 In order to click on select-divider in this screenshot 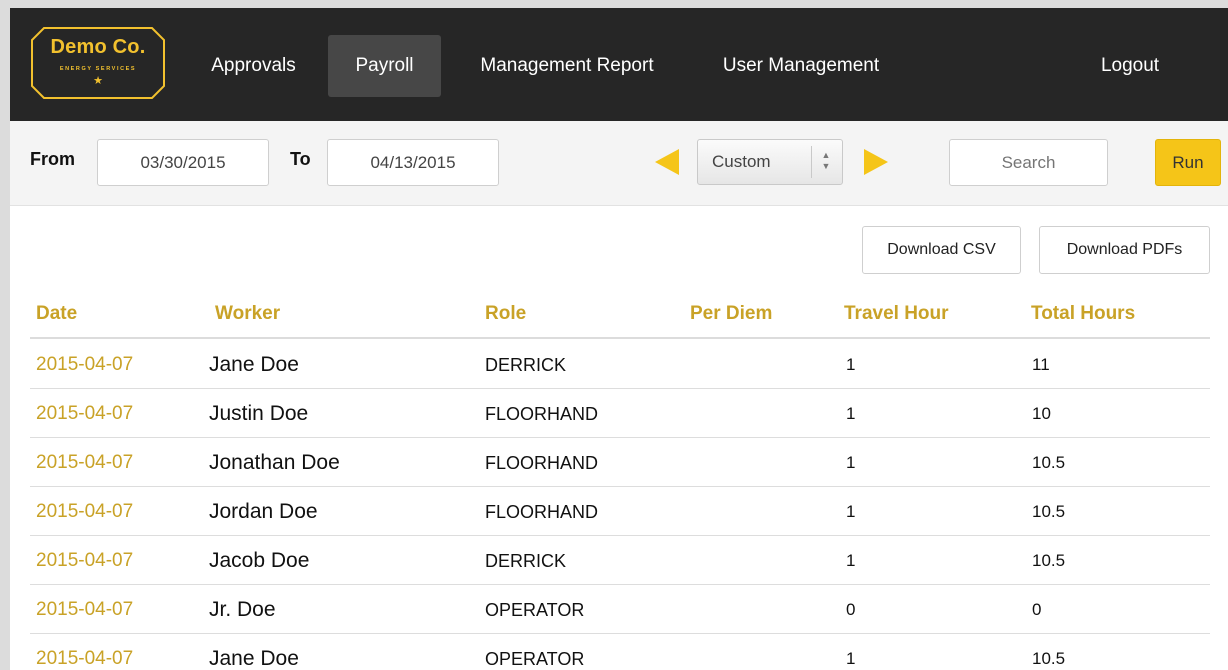, I will do `click(811, 162)`.